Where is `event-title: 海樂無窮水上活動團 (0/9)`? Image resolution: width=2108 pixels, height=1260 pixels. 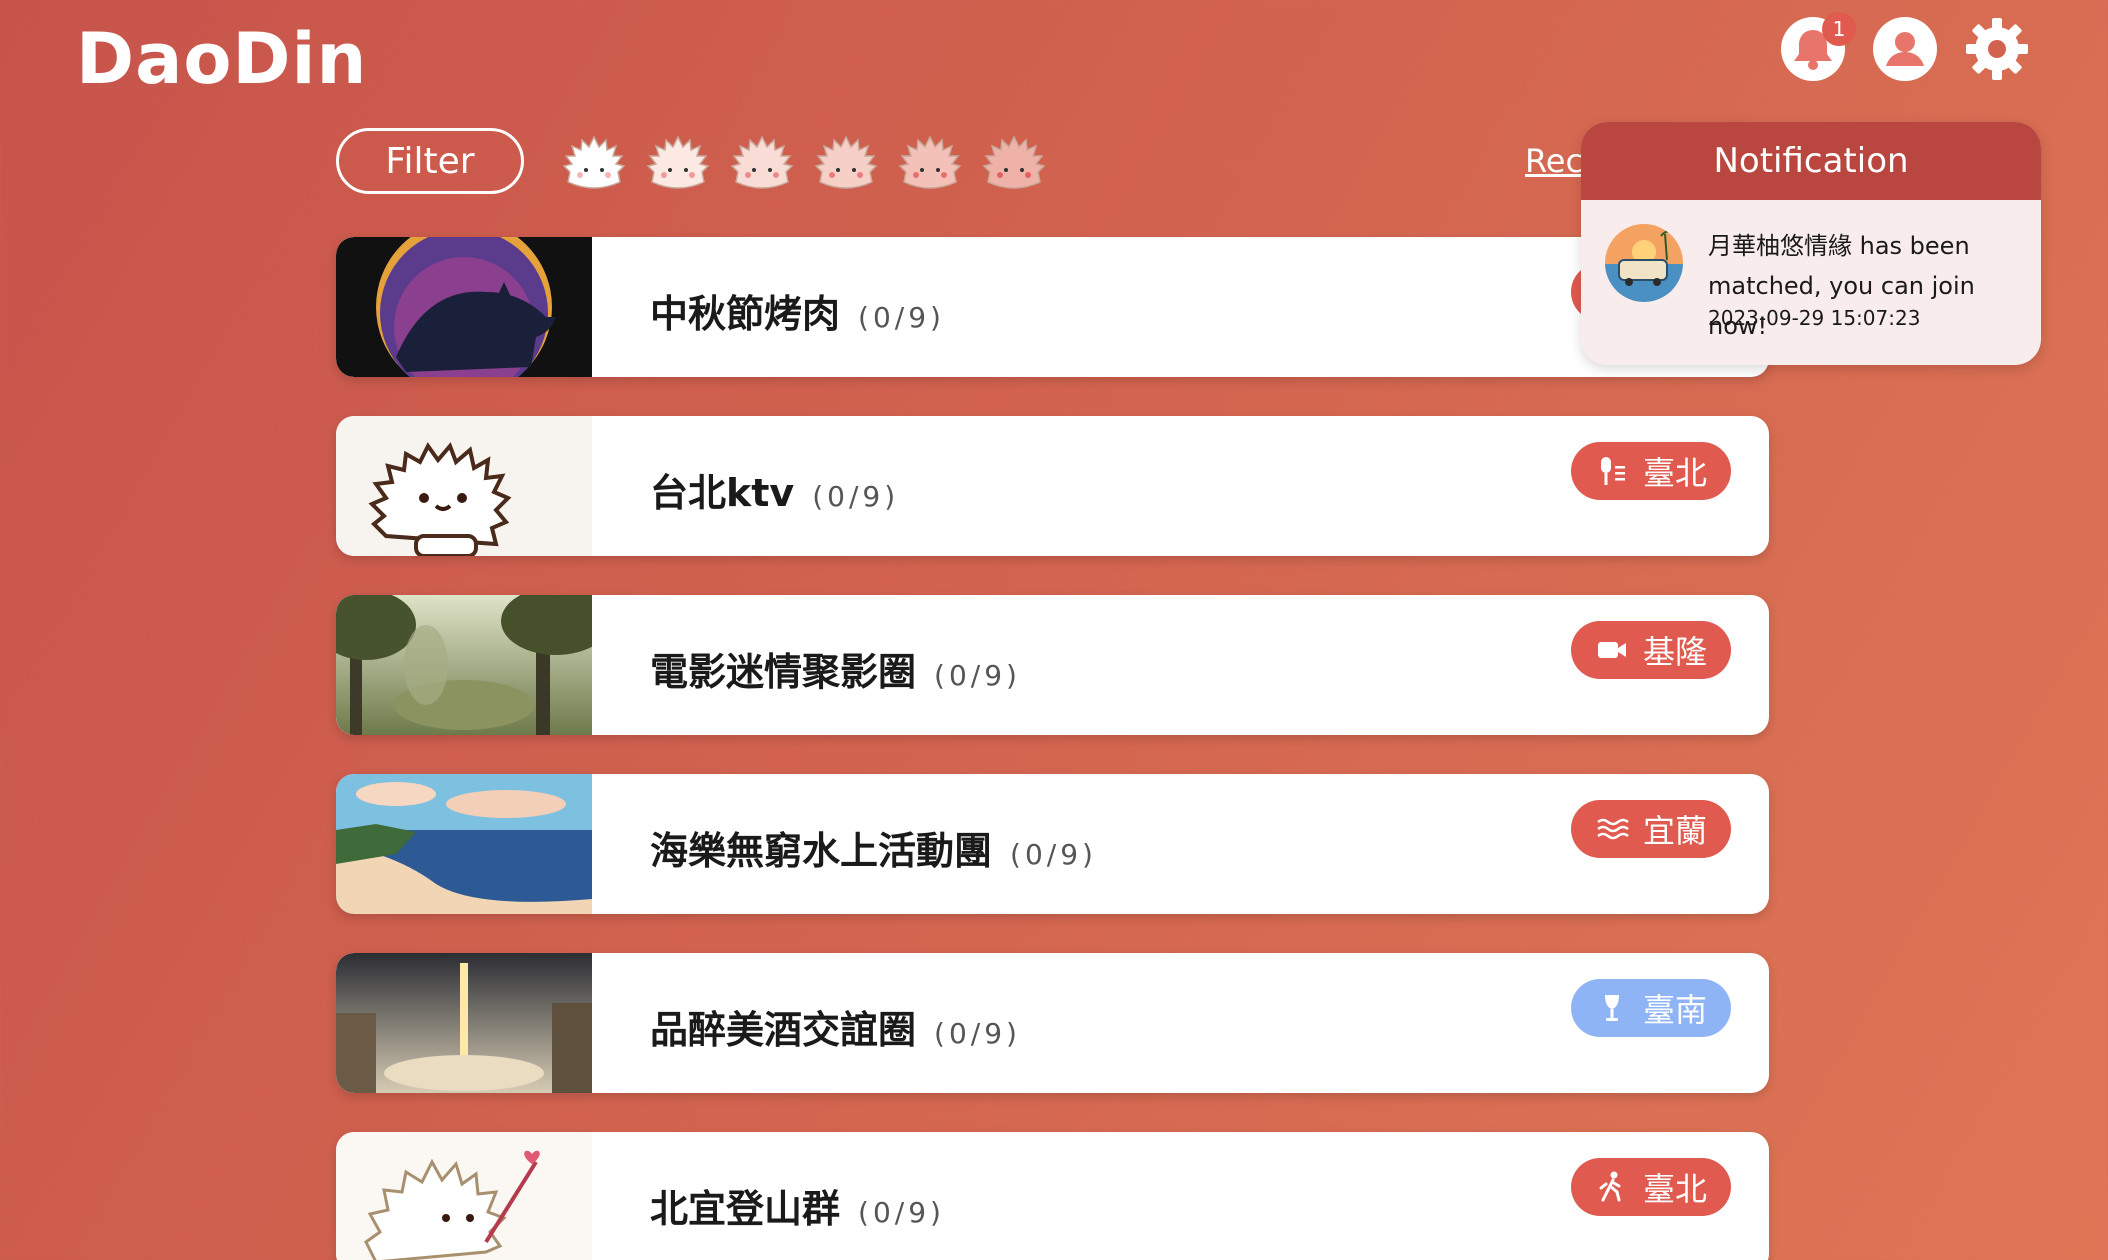
event-title: 海樂無窮水上活動團 (0/9) is located at coordinates (873, 851).